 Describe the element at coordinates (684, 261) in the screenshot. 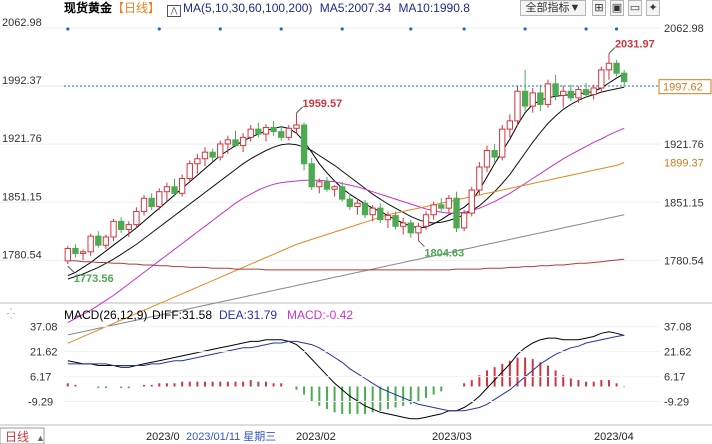

I see `price-tick-right: 1780.54` at that location.